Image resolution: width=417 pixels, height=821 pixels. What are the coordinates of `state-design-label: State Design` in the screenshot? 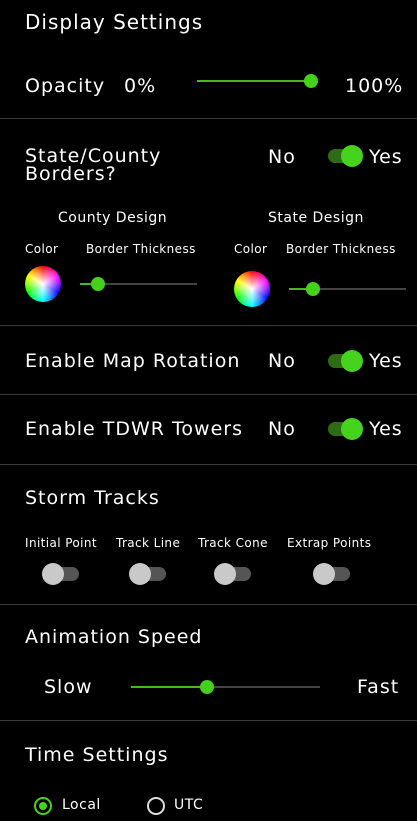 It's located at (316, 218).